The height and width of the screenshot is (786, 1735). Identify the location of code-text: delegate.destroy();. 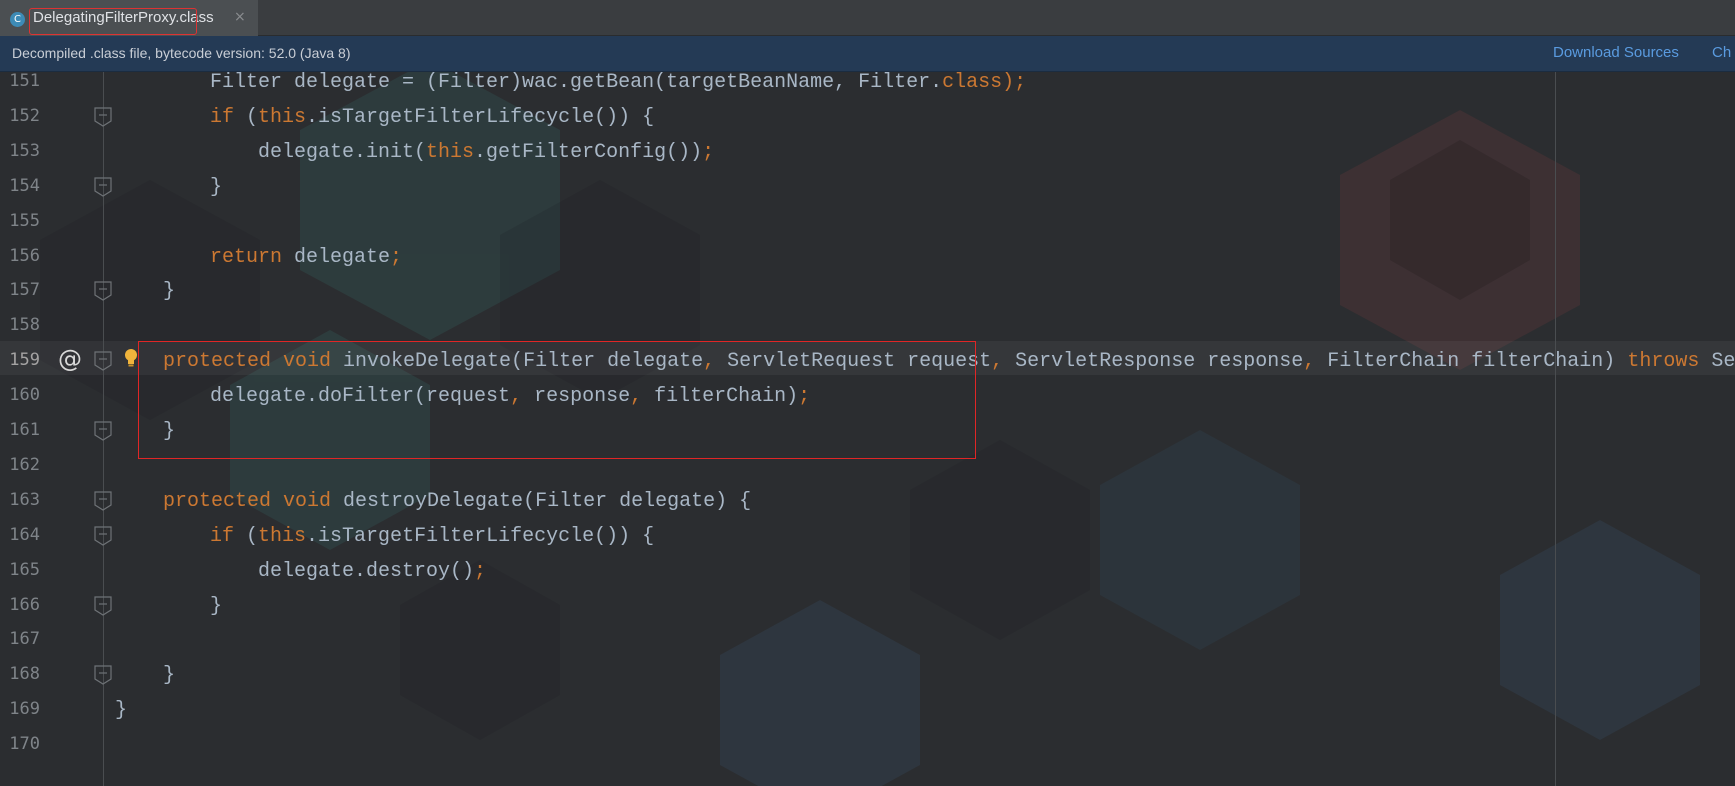
(372, 571).